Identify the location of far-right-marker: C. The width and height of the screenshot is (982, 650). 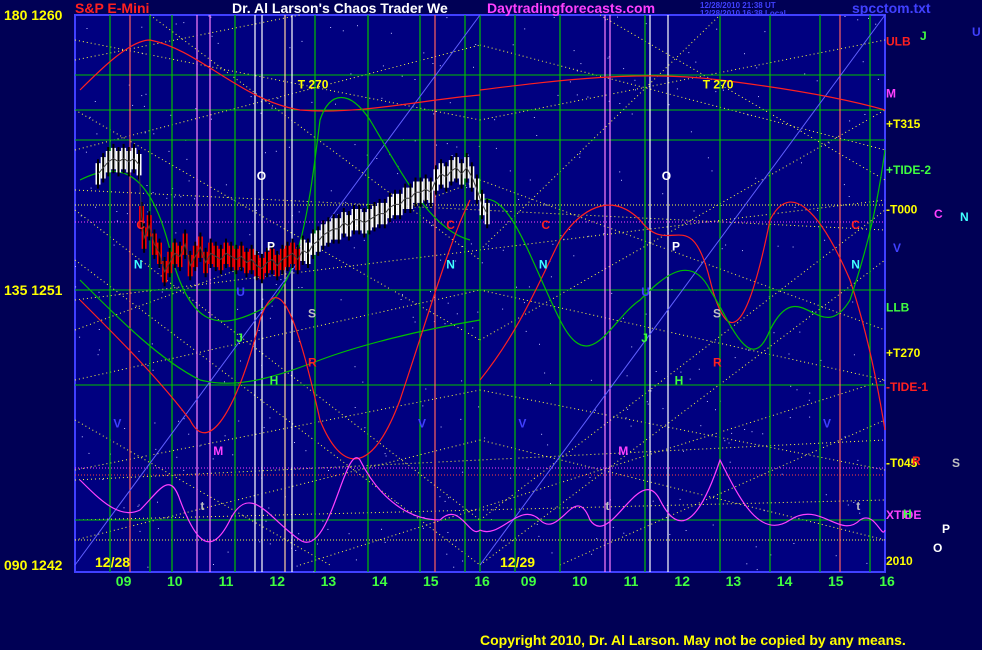
(938, 214).